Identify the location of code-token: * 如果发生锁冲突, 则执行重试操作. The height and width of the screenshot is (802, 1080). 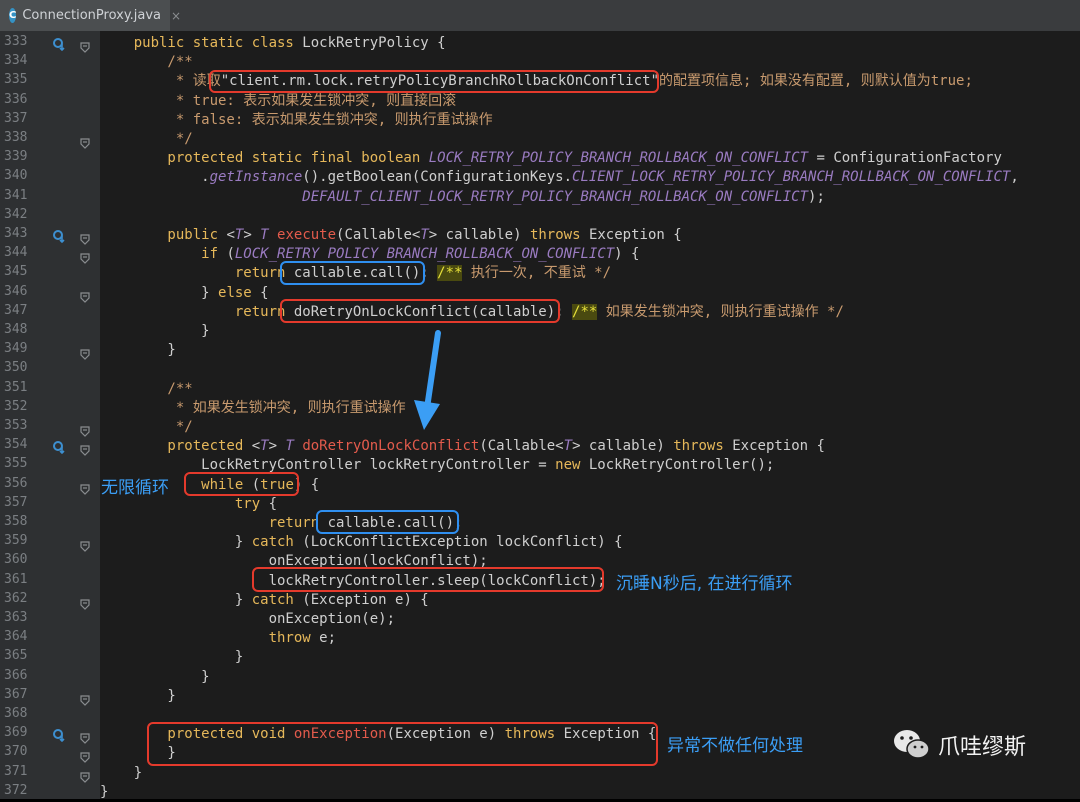
(253, 407).